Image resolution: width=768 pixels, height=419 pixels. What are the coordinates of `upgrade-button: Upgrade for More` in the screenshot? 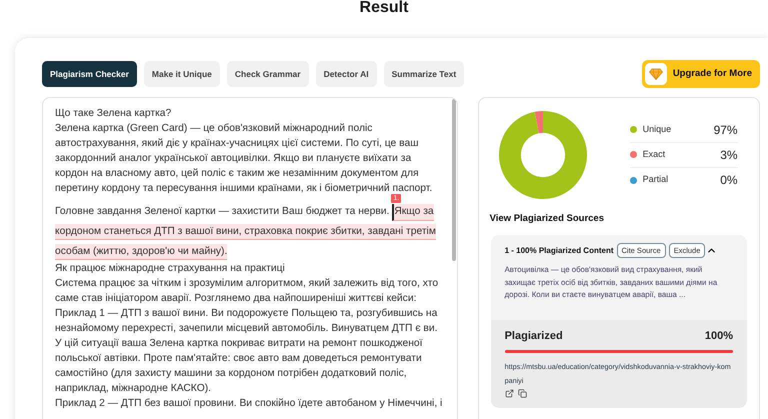 It's located at (701, 74).